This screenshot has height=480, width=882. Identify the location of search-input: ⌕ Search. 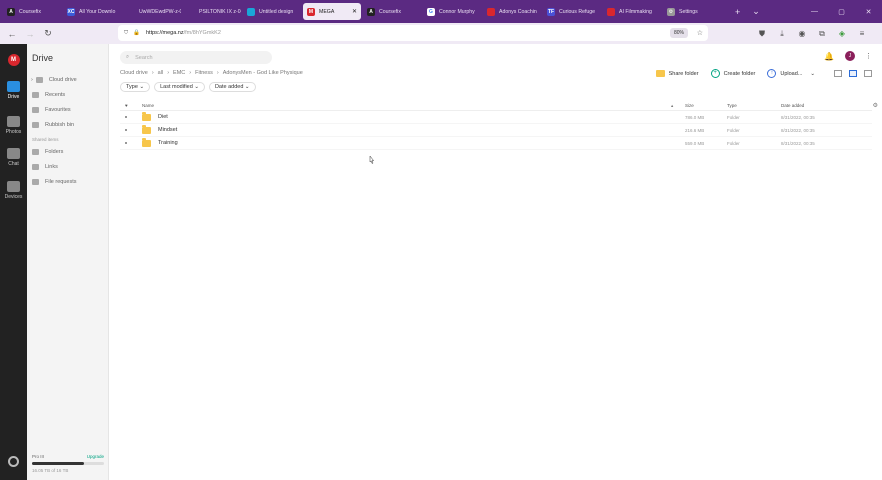
(196, 57).